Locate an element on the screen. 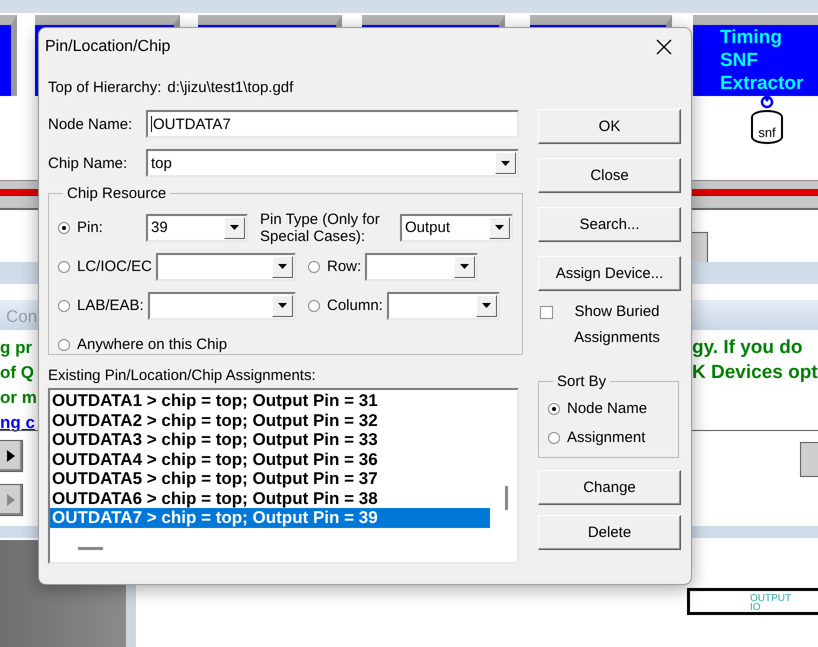 Image resolution: width=818 pixels, height=647 pixels. play-button is located at coordinates (11, 456).